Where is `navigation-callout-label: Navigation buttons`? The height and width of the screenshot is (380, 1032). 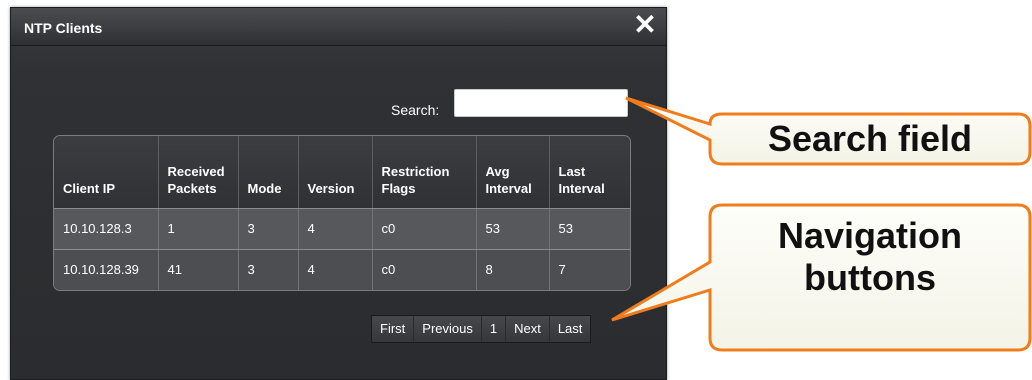
navigation-callout-label: Navigation buttons is located at coordinates (870, 257).